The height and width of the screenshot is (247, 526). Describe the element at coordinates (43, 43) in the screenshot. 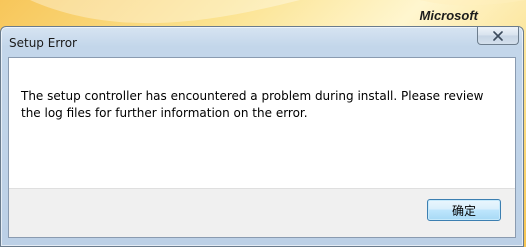

I see `dialog-title: Setup Error` at that location.